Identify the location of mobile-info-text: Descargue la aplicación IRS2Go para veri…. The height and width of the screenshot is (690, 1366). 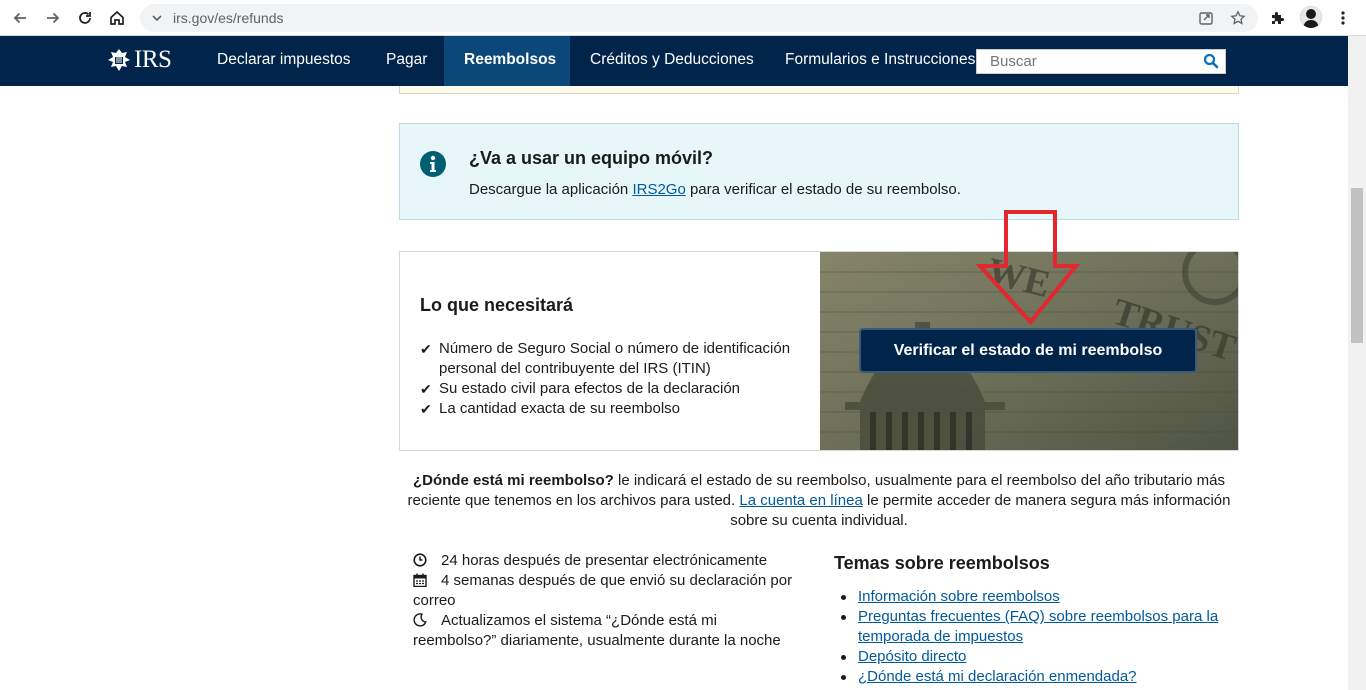
(715, 189).